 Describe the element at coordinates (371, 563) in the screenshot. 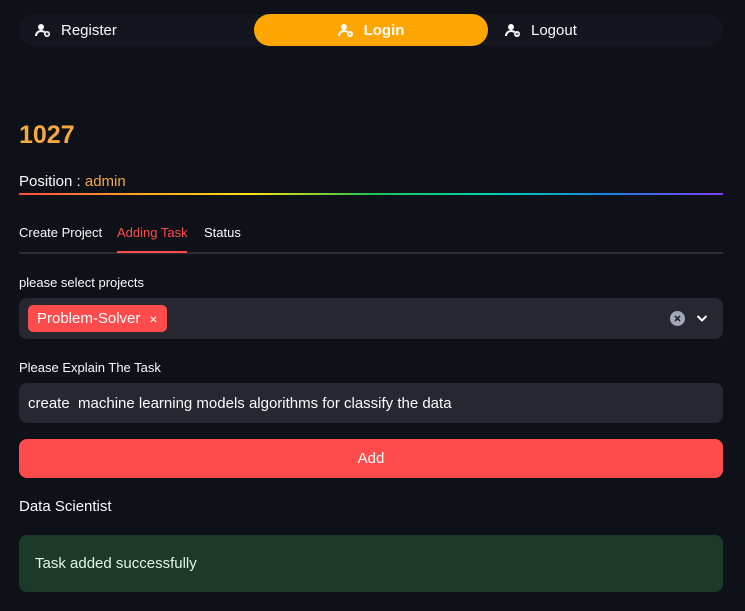

I see `success-alert: Task added successfully` at that location.